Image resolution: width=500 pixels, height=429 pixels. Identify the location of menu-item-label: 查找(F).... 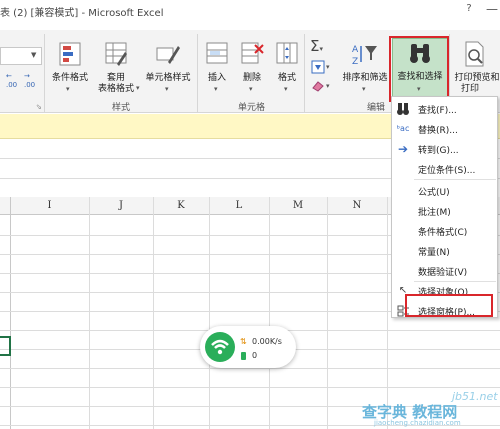
(437, 111).